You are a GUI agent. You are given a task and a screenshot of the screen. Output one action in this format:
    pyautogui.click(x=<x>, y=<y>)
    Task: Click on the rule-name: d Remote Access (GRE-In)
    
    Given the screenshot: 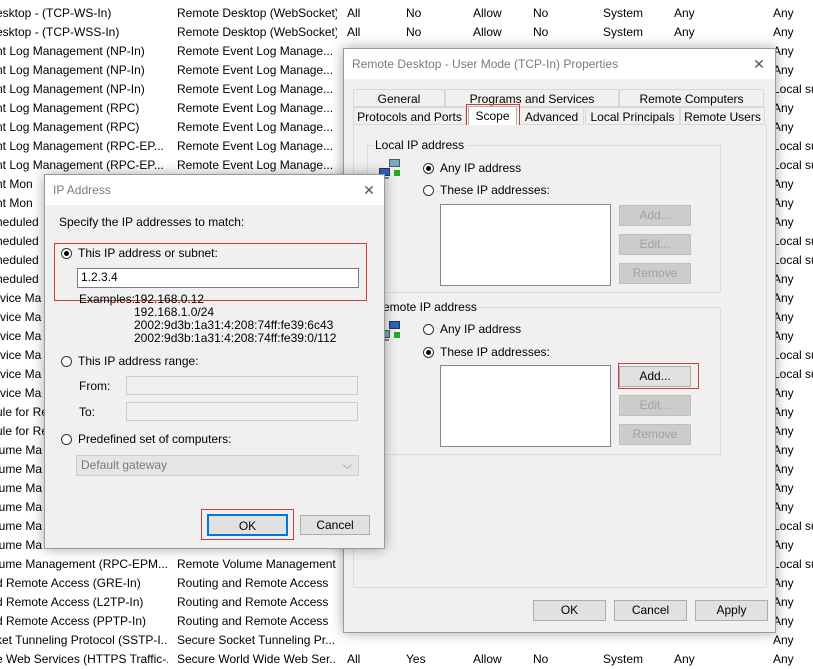 What is the action you would take?
    pyautogui.click(x=70, y=583)
    